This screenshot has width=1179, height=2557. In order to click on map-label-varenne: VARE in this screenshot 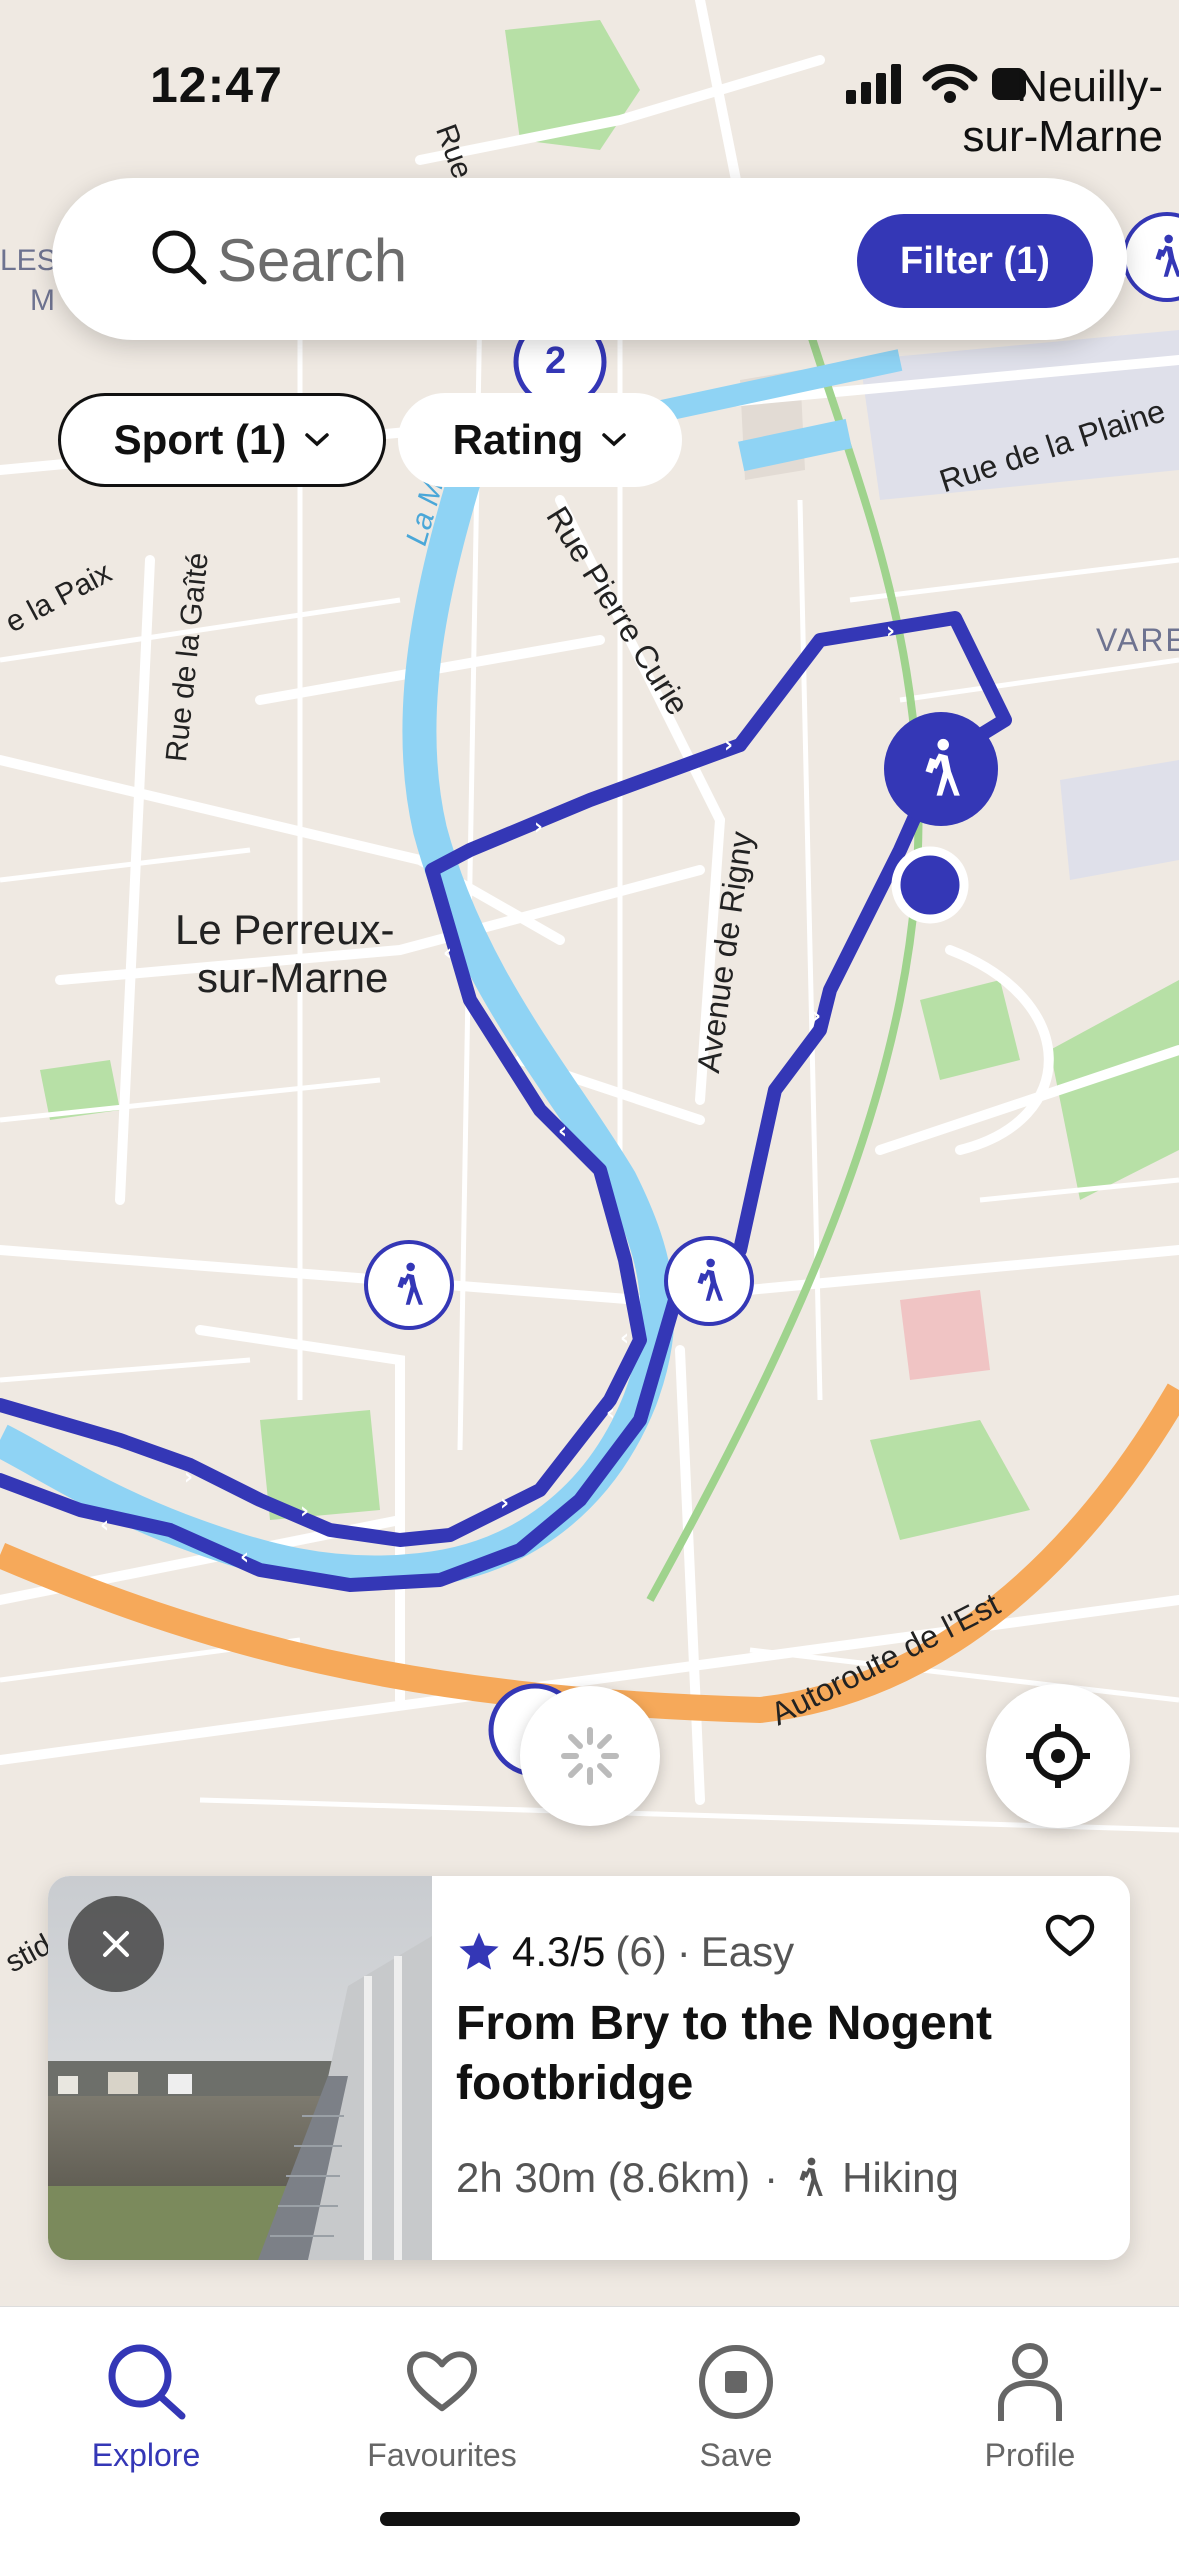, I will do `click(1137, 640)`.